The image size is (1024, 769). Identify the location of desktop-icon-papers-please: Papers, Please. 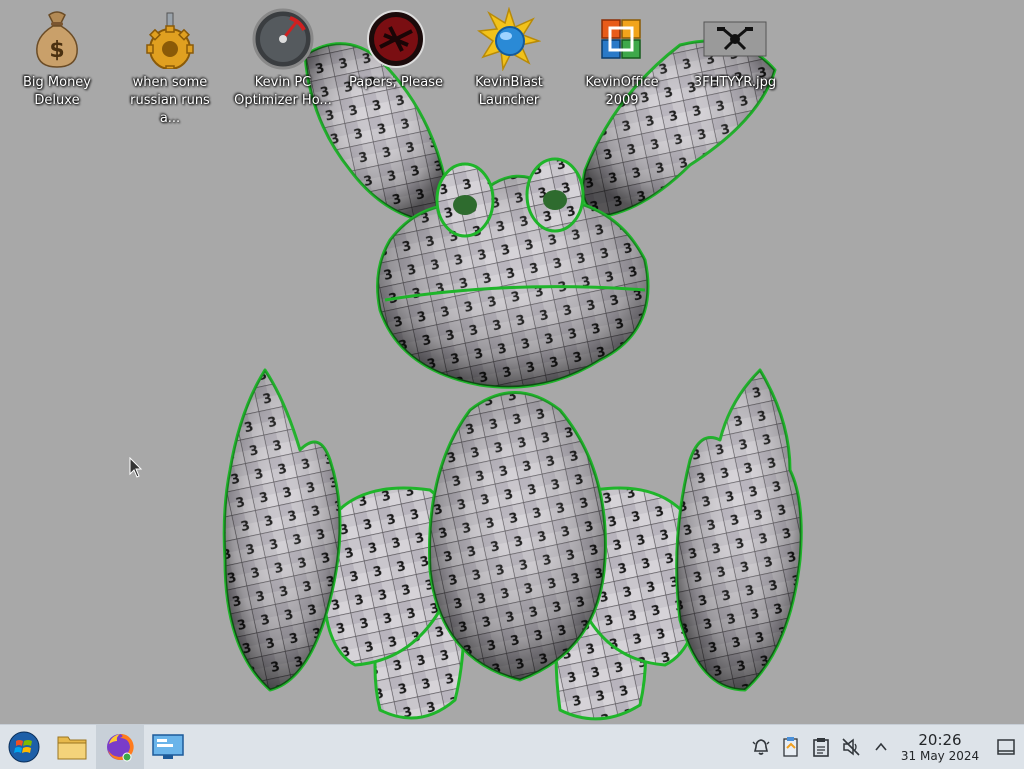
(396, 49).